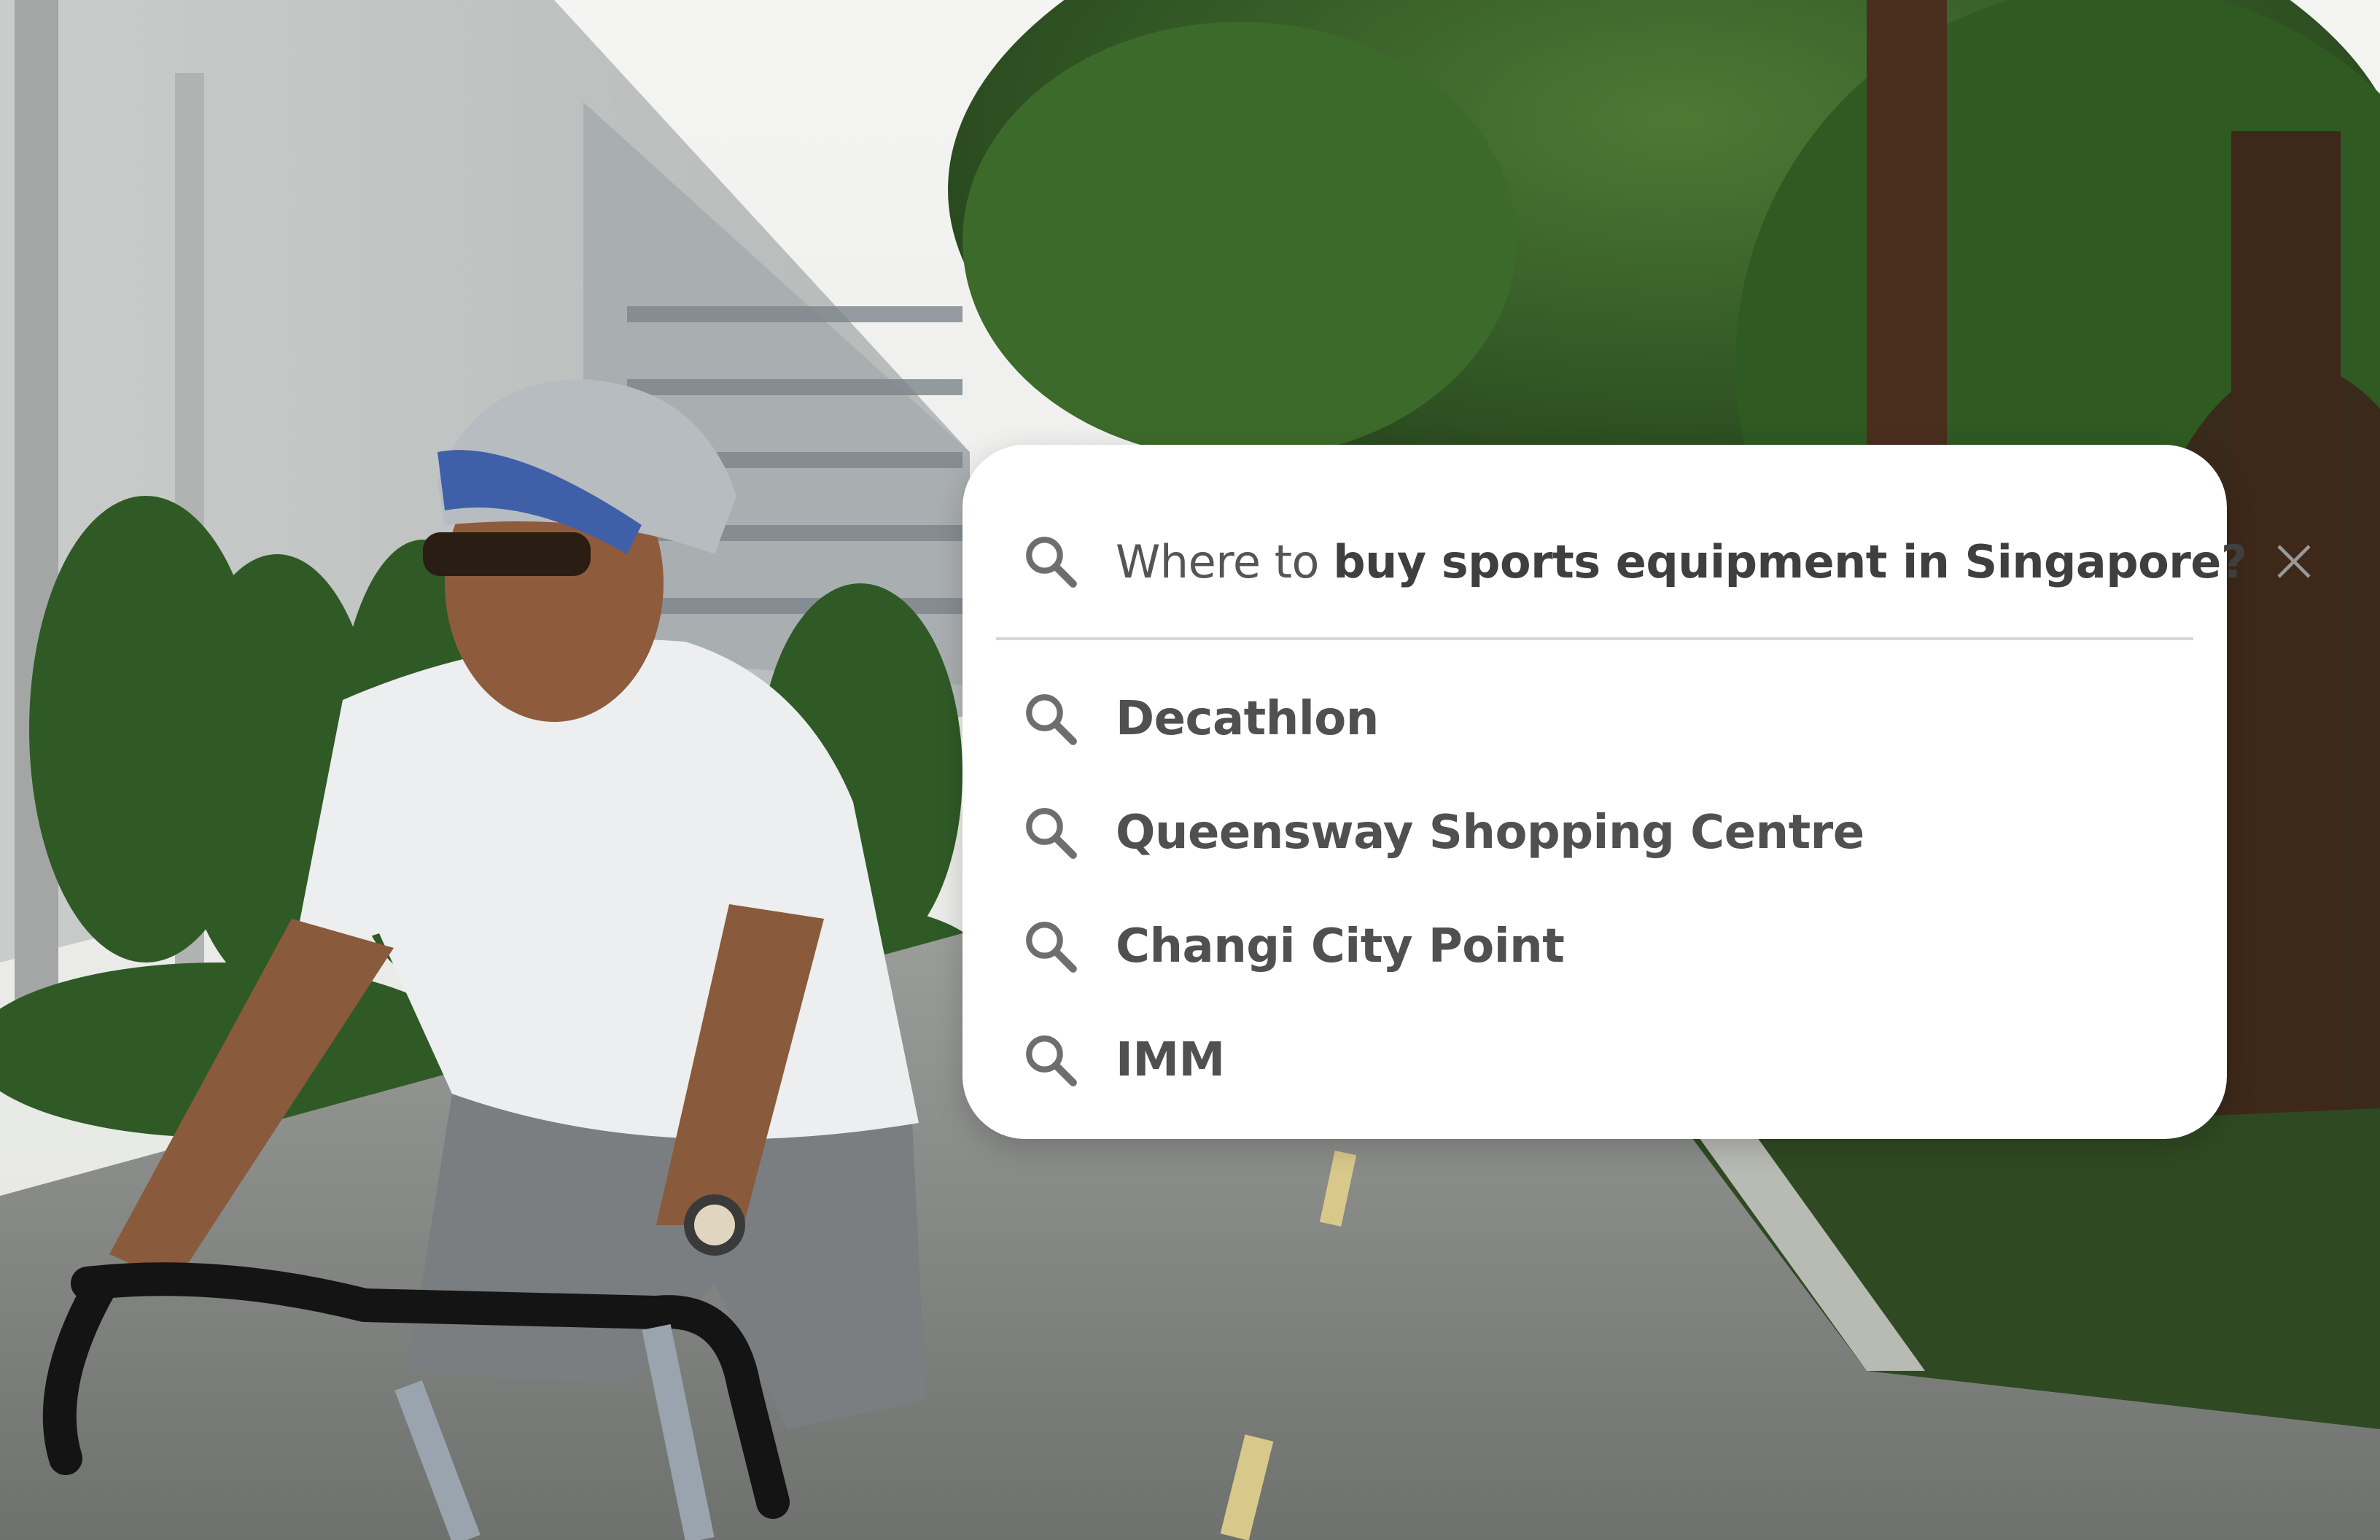 Image resolution: width=2380 pixels, height=1540 pixels. What do you see at coordinates (1170, 1060) in the screenshot?
I see `suggestion-label: IMM` at bounding box center [1170, 1060].